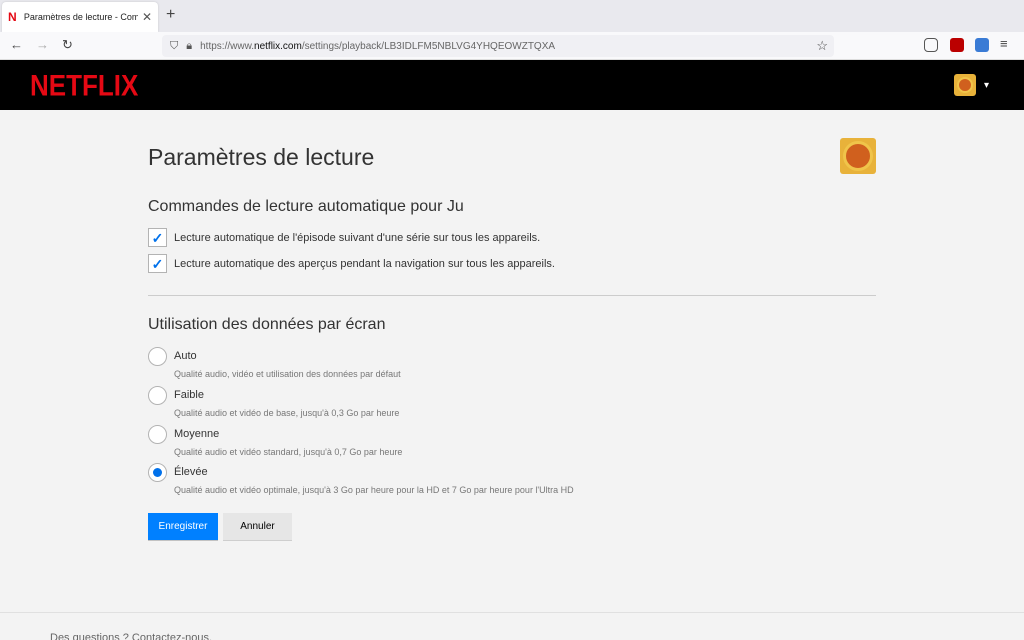 The height and width of the screenshot is (640, 1024). I want to click on extension-icon, so click(982, 45).